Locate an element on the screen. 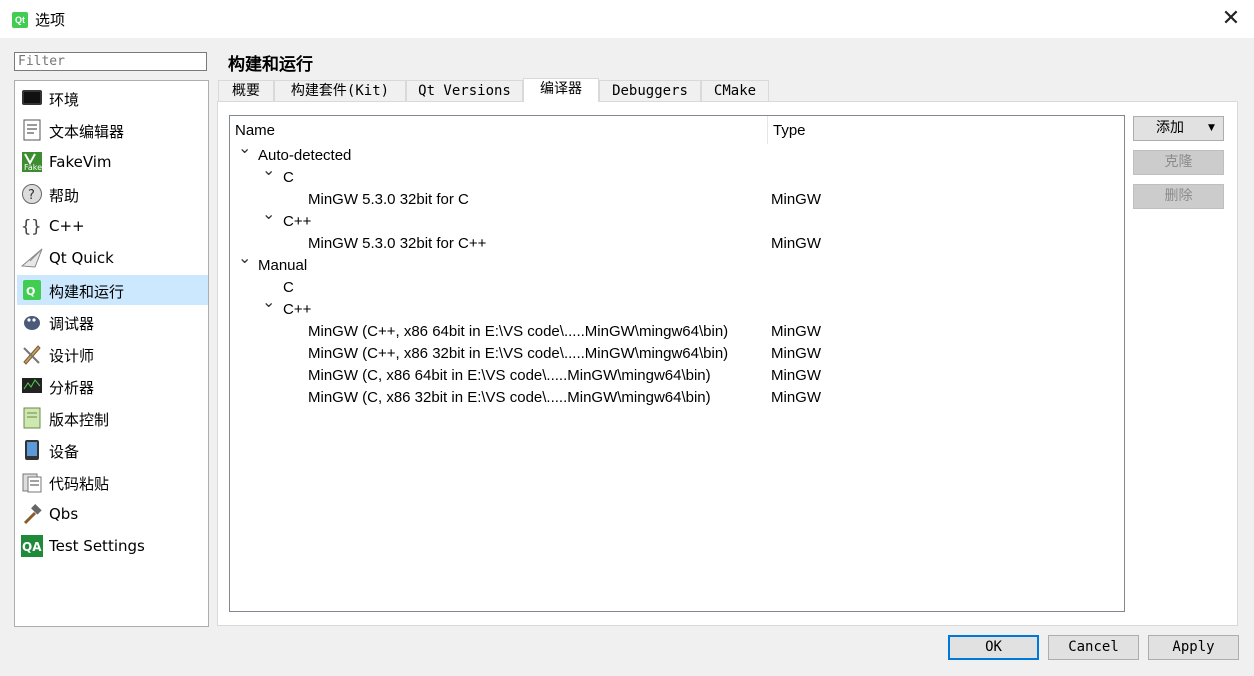 The image size is (1254, 676). title-bar: Qt 选项 ✕ is located at coordinates (627, 19).